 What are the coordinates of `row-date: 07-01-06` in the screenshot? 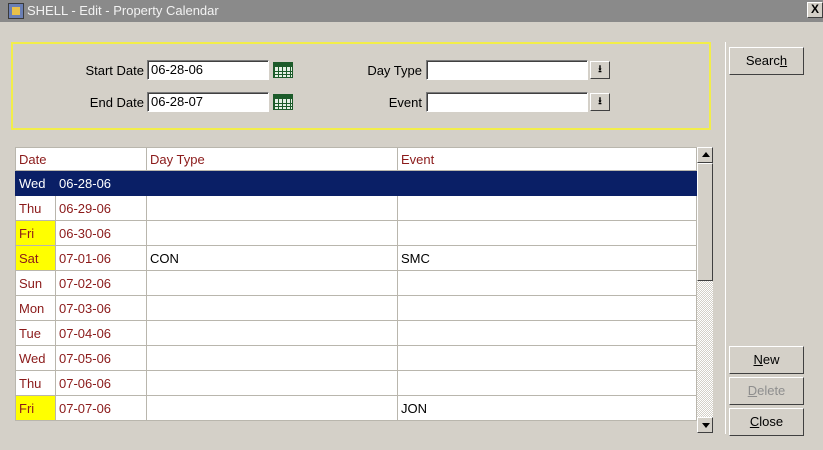 It's located at (101, 258).